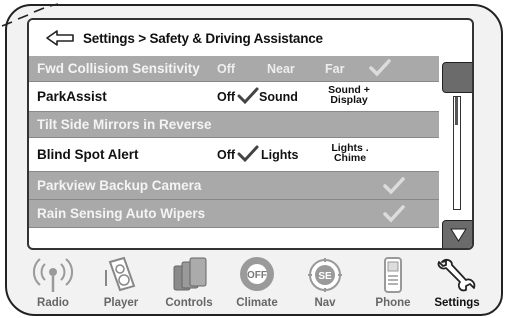 This screenshot has width=506, height=318. I want to click on dock-label: Controls, so click(189, 303).